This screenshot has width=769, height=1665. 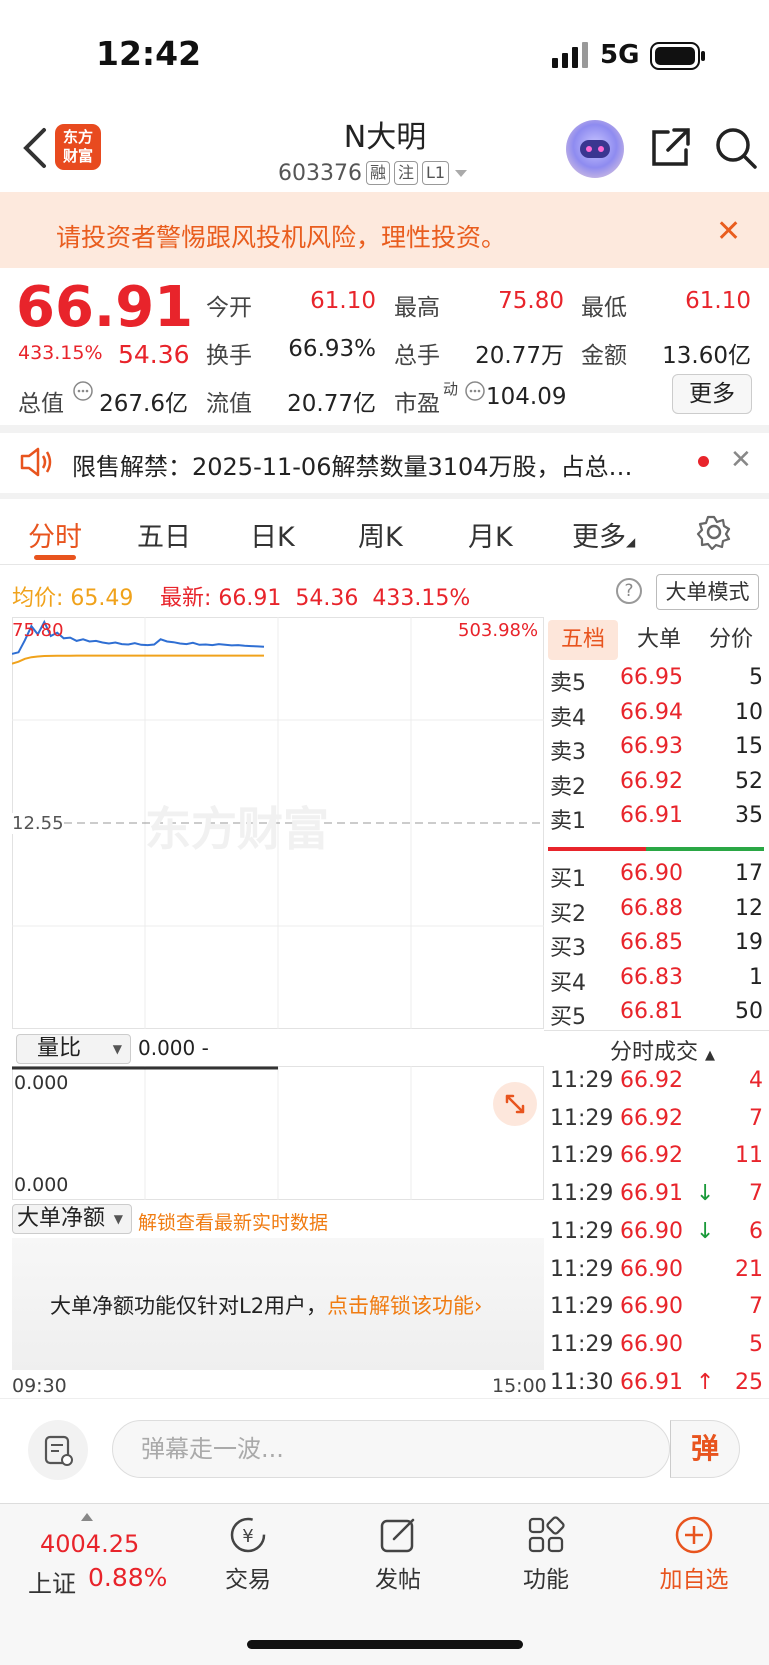 What do you see at coordinates (397, 1535) in the screenshot?
I see `edit-icon` at bounding box center [397, 1535].